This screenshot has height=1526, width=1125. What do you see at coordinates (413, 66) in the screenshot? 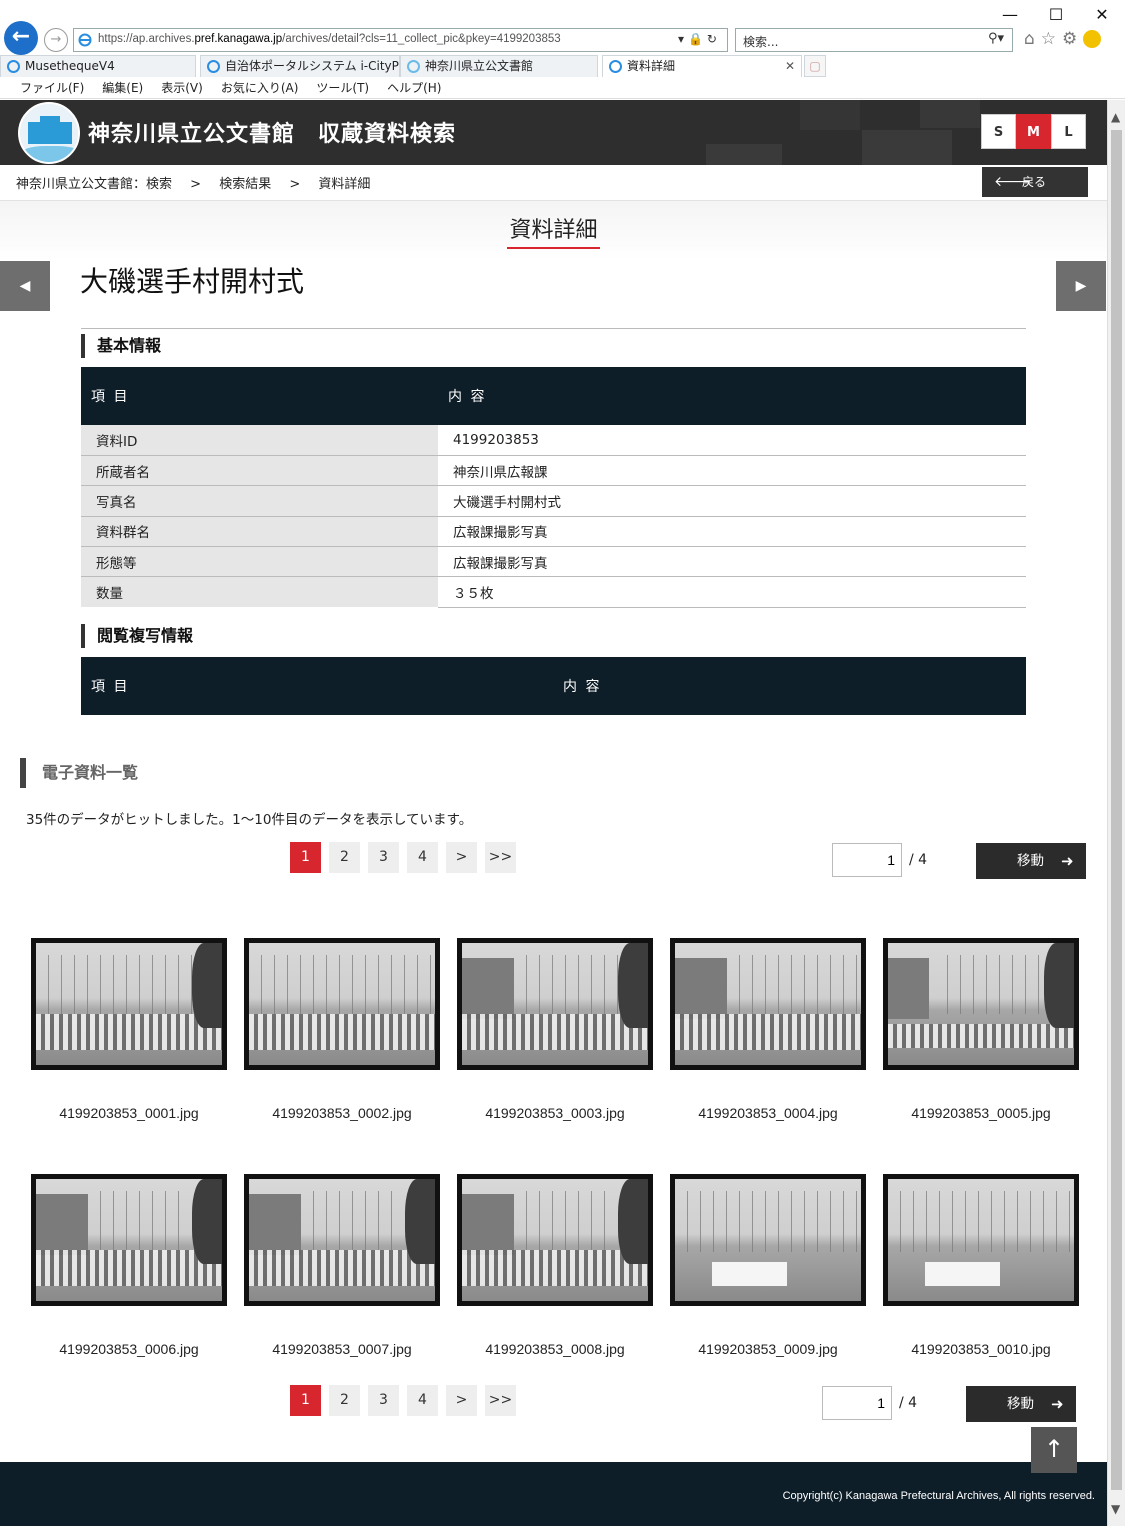
I see `archives-tab-icon` at bounding box center [413, 66].